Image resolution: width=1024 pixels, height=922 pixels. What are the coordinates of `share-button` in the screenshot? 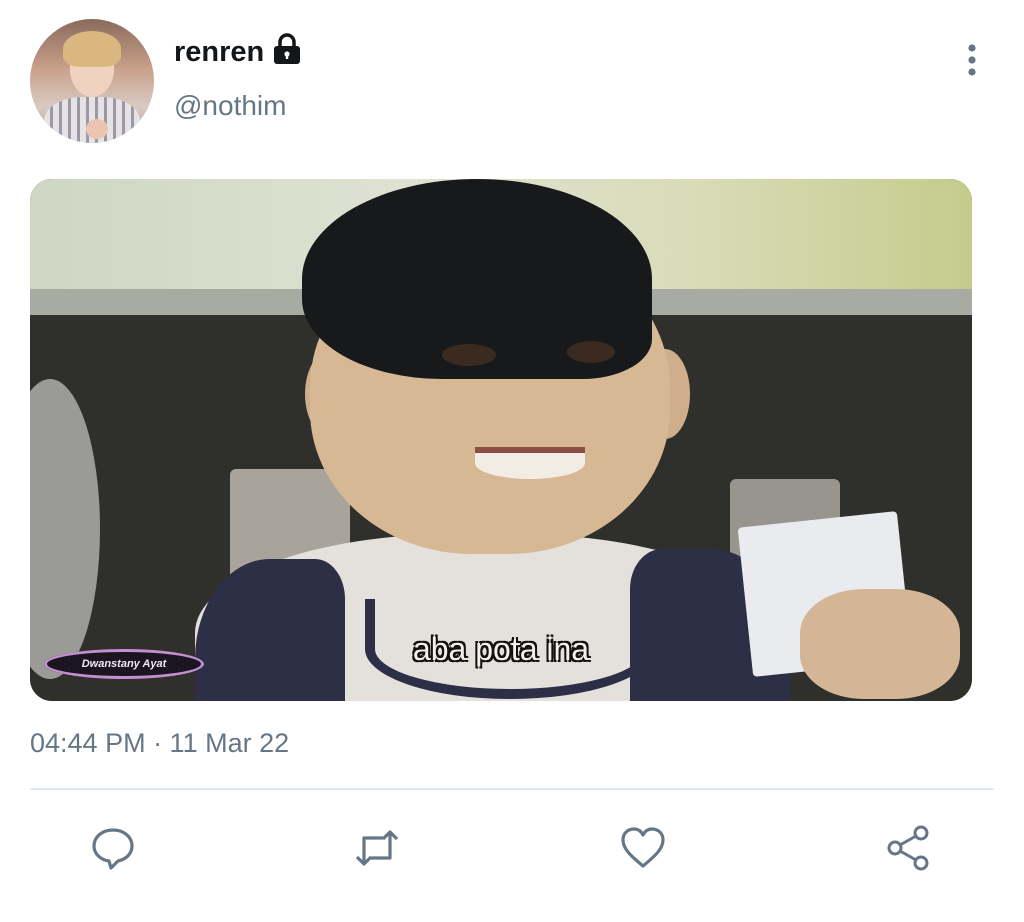 It's located at (909, 848).